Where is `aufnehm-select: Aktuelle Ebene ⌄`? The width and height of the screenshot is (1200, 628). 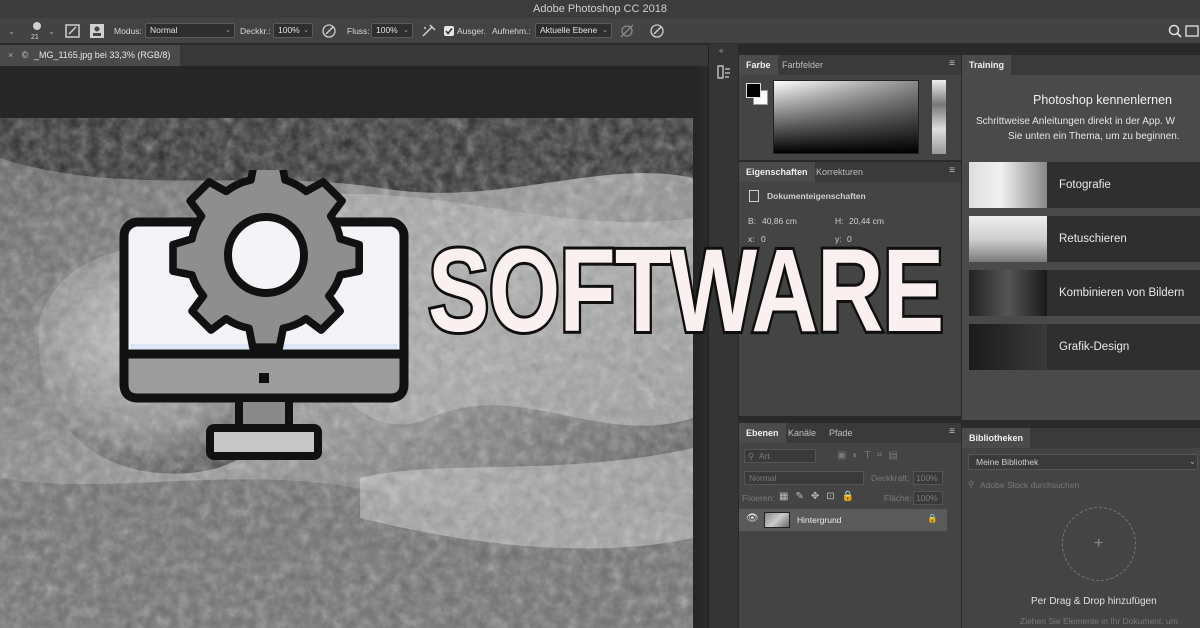 aufnehm-select: Aktuelle Ebene ⌄ is located at coordinates (573, 30).